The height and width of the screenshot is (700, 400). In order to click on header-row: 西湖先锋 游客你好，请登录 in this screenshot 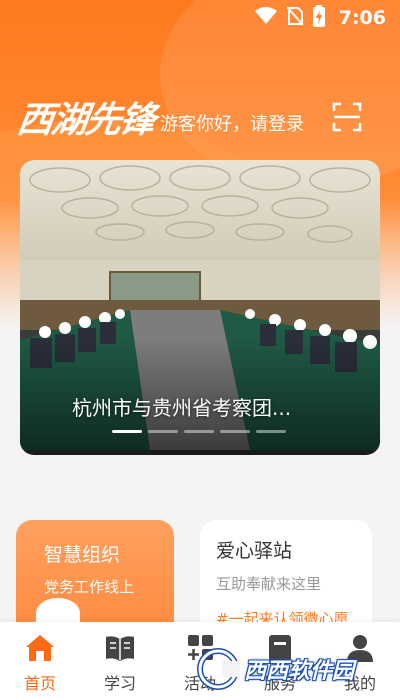, I will do `click(201, 117)`.